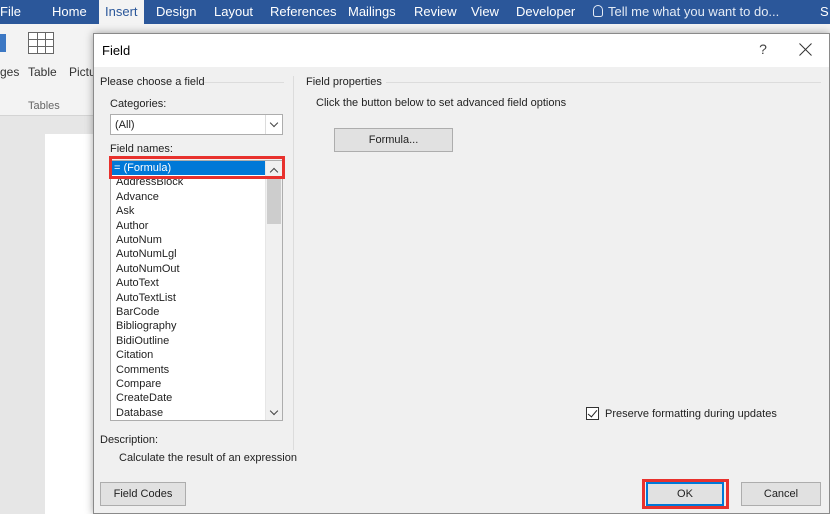  Describe the element at coordinates (244, 82) in the screenshot. I see `left-section-rule` at that location.